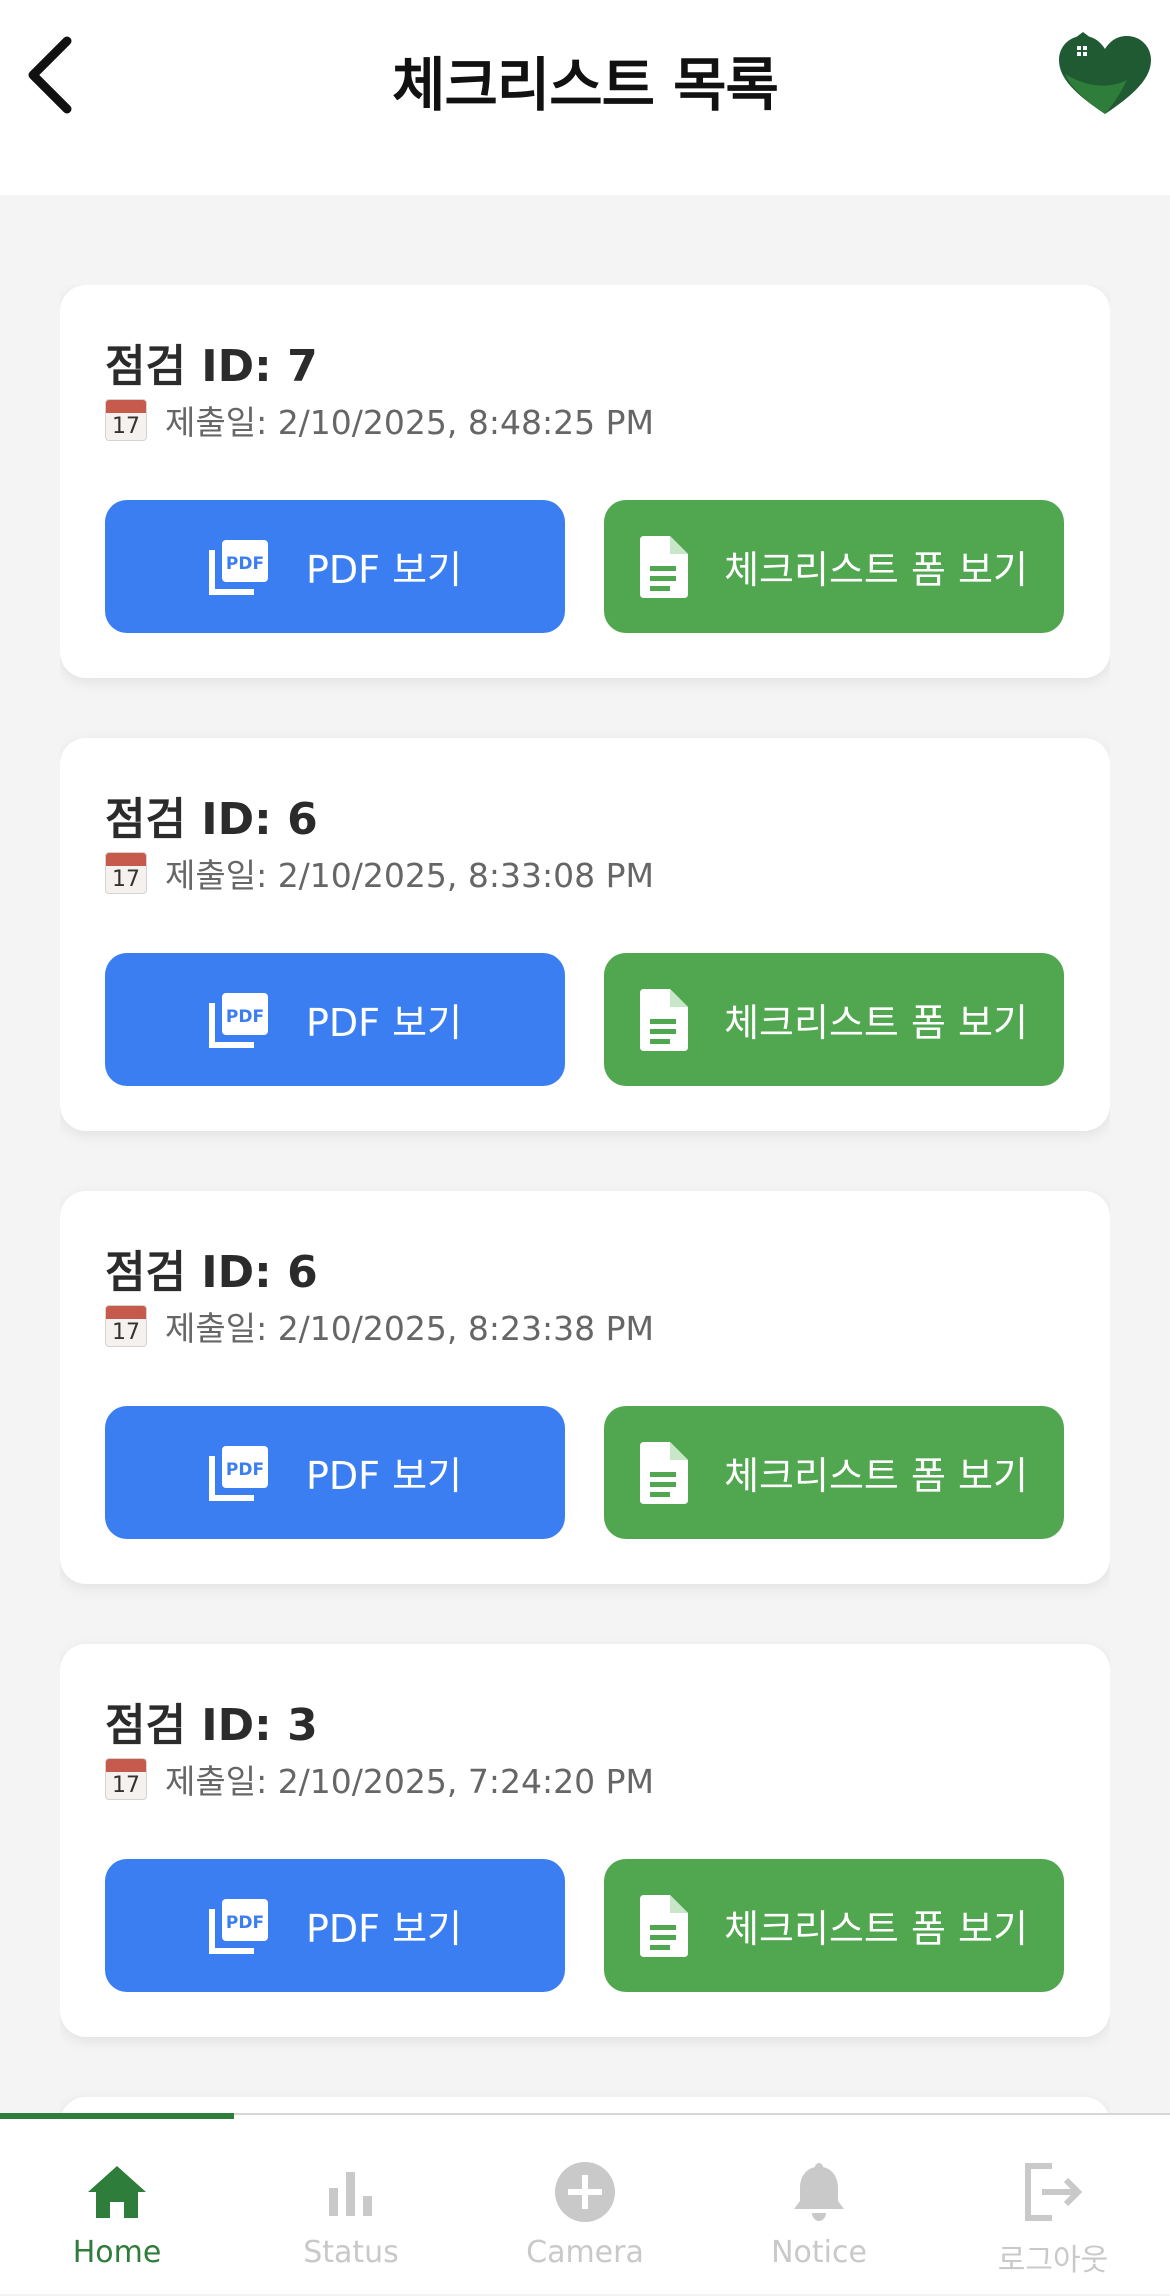 Image resolution: width=1170 pixels, height=2296 pixels. What do you see at coordinates (1053, 2260) in the screenshot?
I see `tab-logout-label: 로그아웃` at bounding box center [1053, 2260].